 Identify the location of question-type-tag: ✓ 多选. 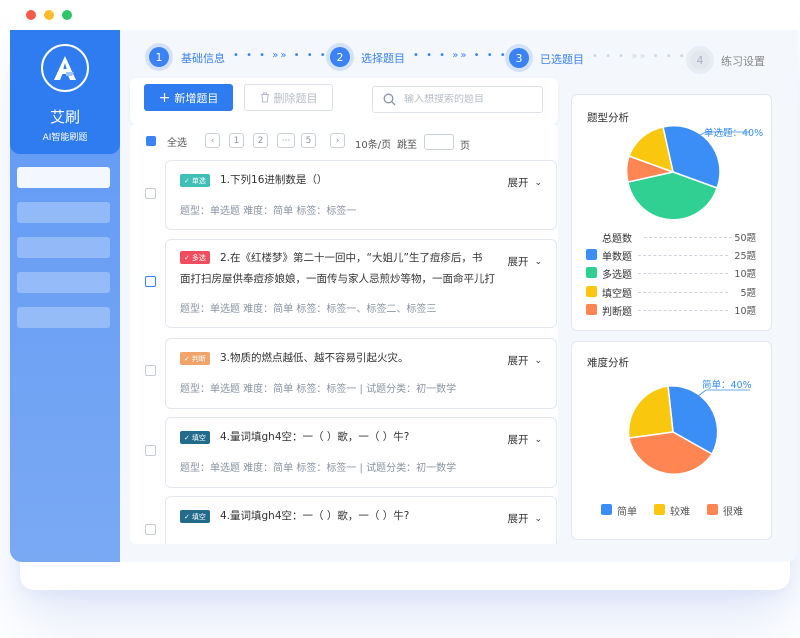
(195, 257).